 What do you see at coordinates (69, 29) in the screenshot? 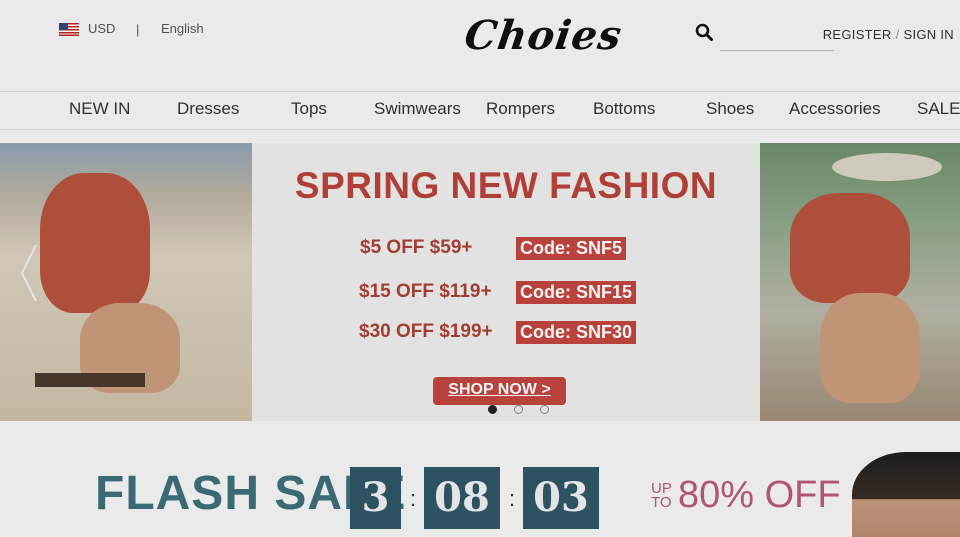
I see `us-flag-icon` at bounding box center [69, 29].